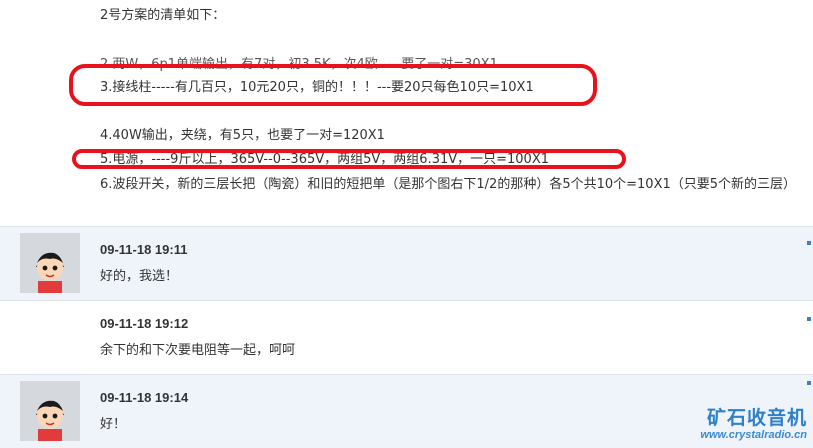 The width and height of the screenshot is (813, 448). I want to click on post-item-4: 4.40W输出，夹绕，有5只，也要了一对=120X1, so click(242, 135).